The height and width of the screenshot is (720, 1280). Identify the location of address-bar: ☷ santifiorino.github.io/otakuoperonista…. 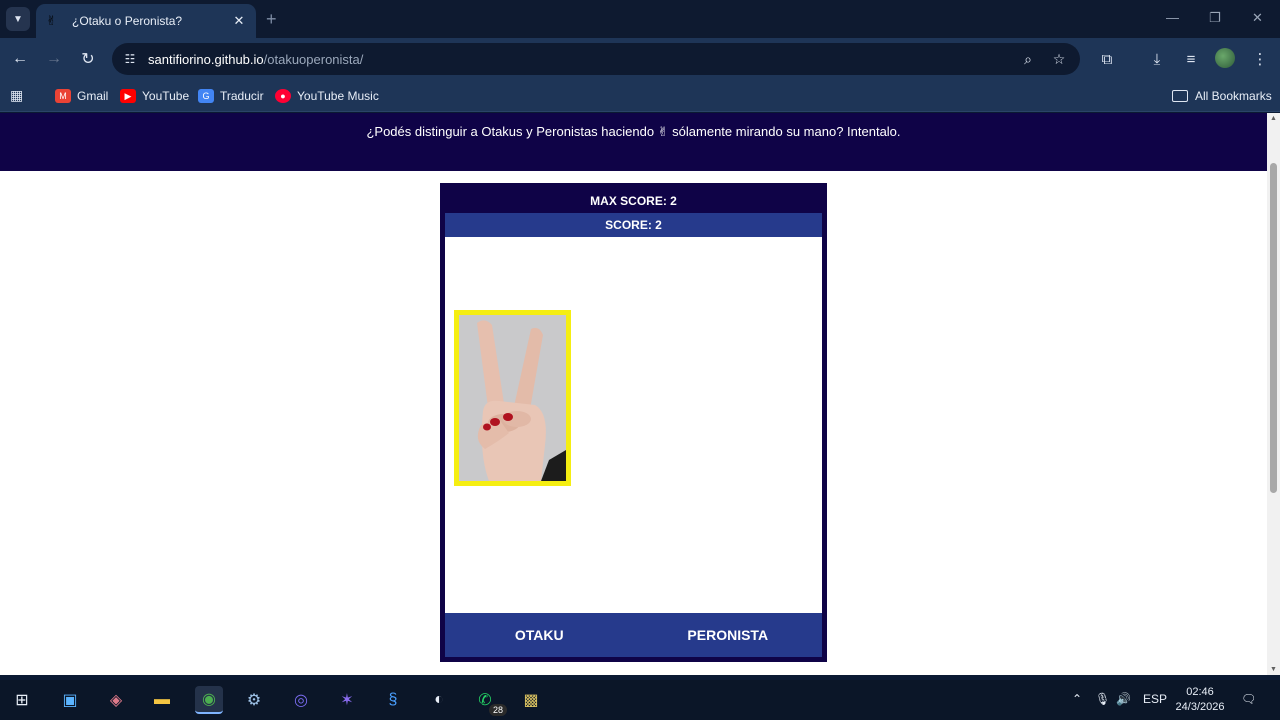
(596, 59).